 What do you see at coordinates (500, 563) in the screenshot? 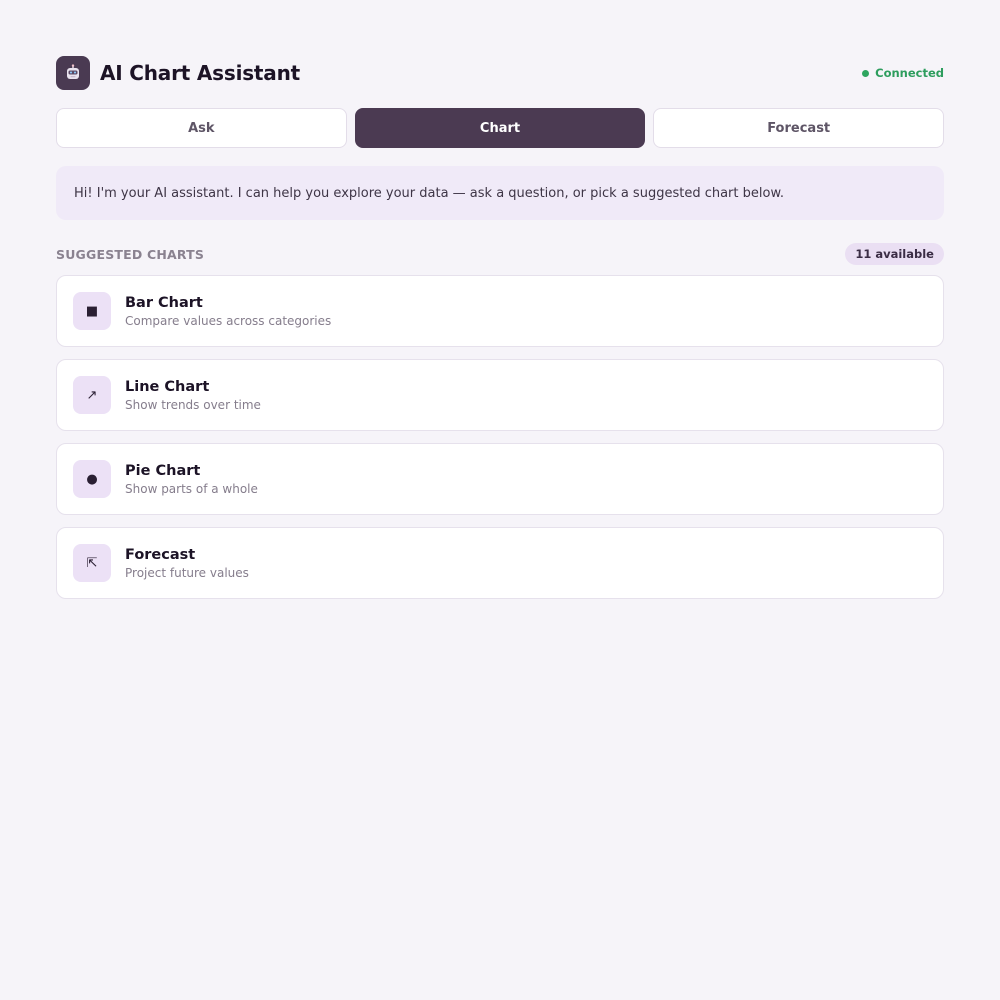
I see `suggestion-card-forecast: ⇱ Forecast Project future values` at bounding box center [500, 563].